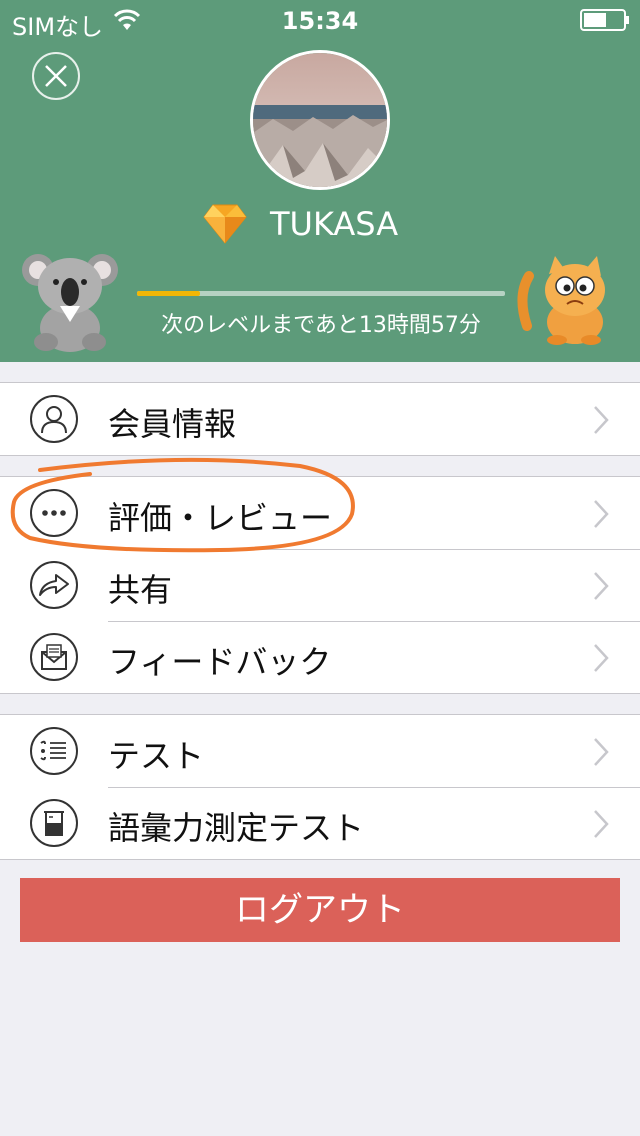 The width and height of the screenshot is (640, 1136). I want to click on status-bar: SIMなし 15:34, so click(320, 20).